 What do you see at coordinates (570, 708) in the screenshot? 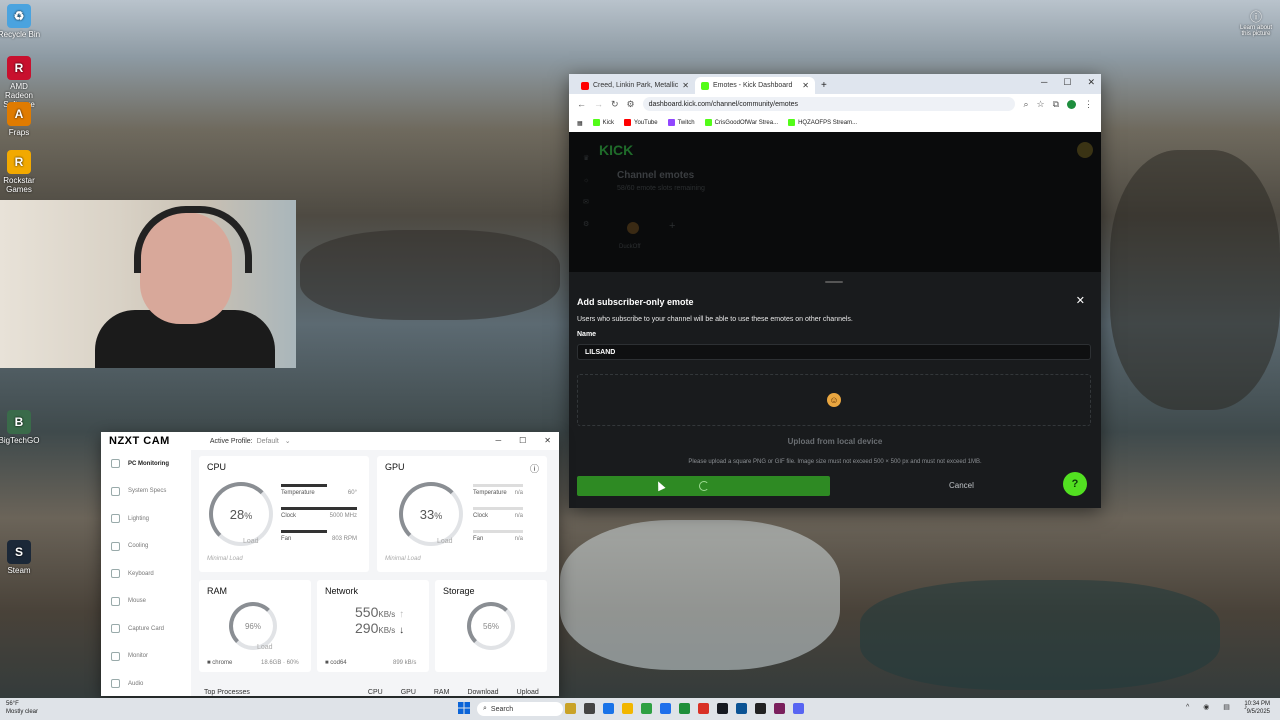
I see `widgets-icon` at bounding box center [570, 708].